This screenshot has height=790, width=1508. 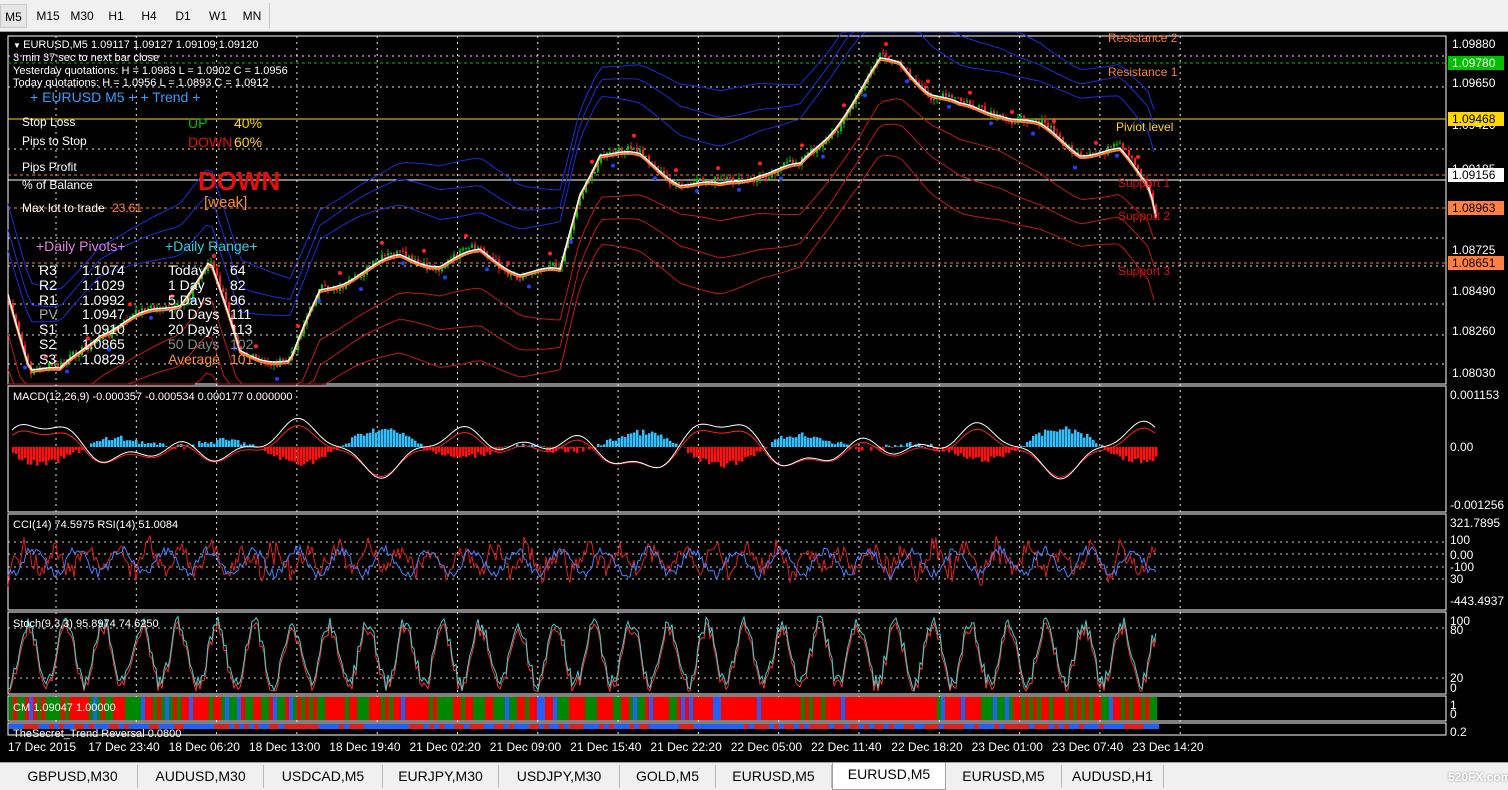 I want to click on chart-tab: USDJPY,M30, so click(x=559, y=776).